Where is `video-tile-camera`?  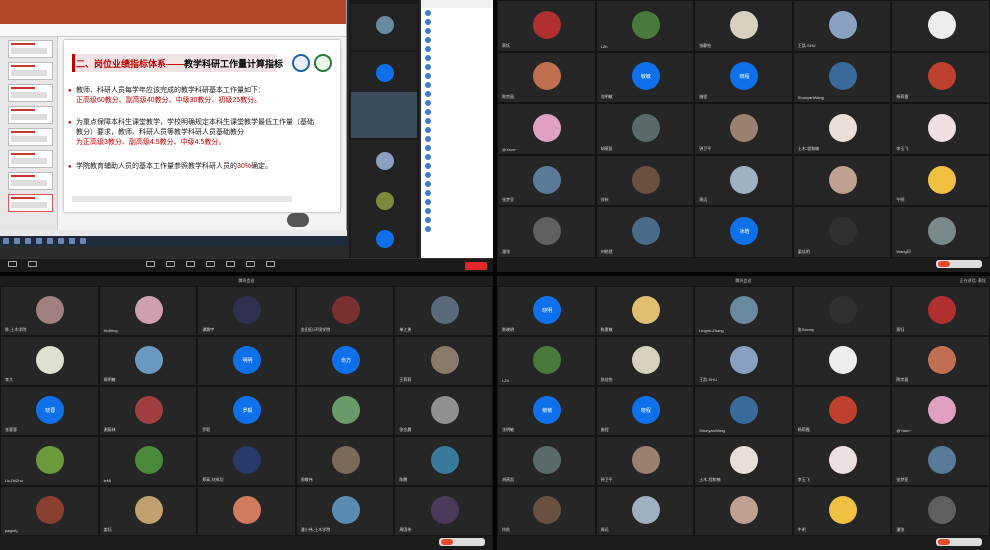
video-tile-camera is located at coordinates (384, 115).